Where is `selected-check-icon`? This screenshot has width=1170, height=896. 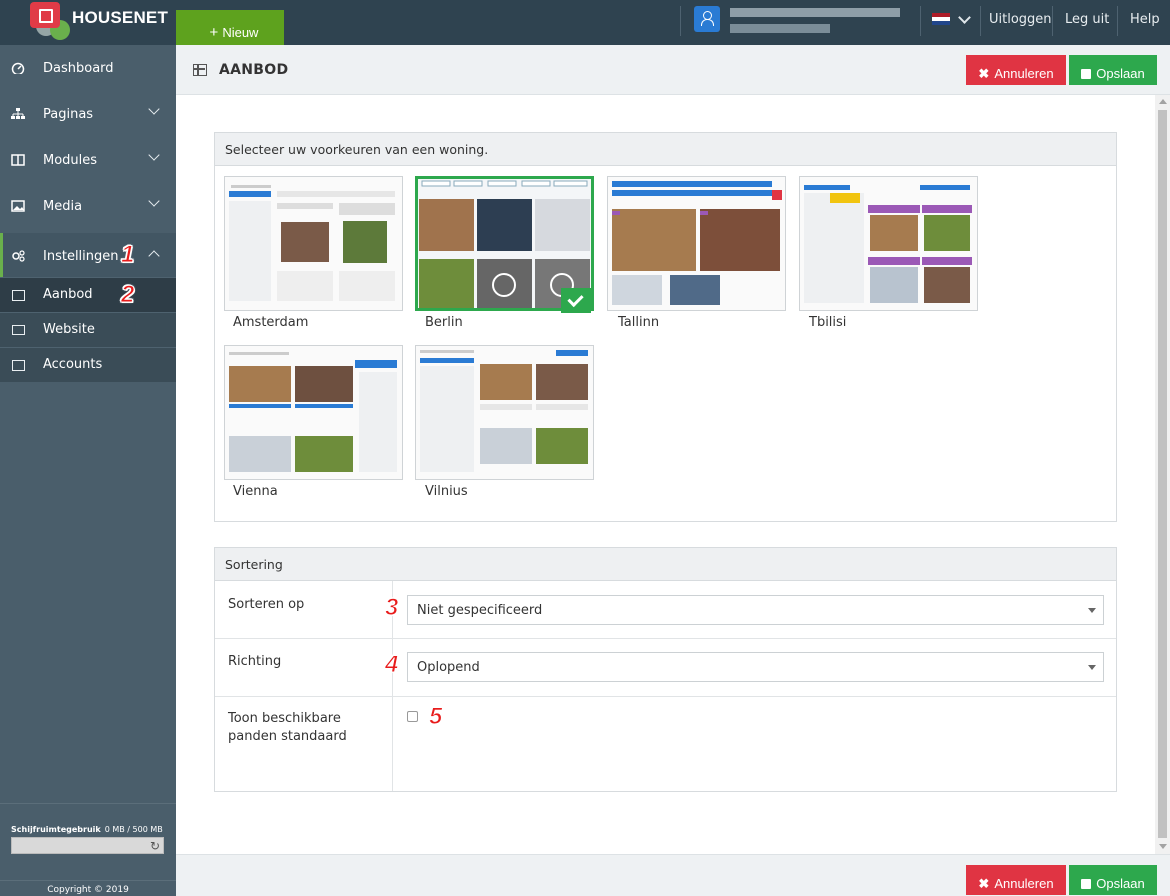 selected-check-icon is located at coordinates (576, 300).